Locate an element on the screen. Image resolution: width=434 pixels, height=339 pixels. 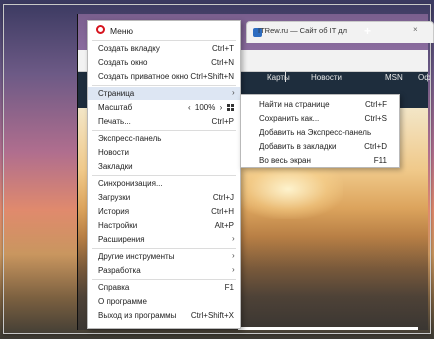
submenu-item-add-bookmark: Добавить в закладки Ctrl+D is located at coordinates (320, 147).